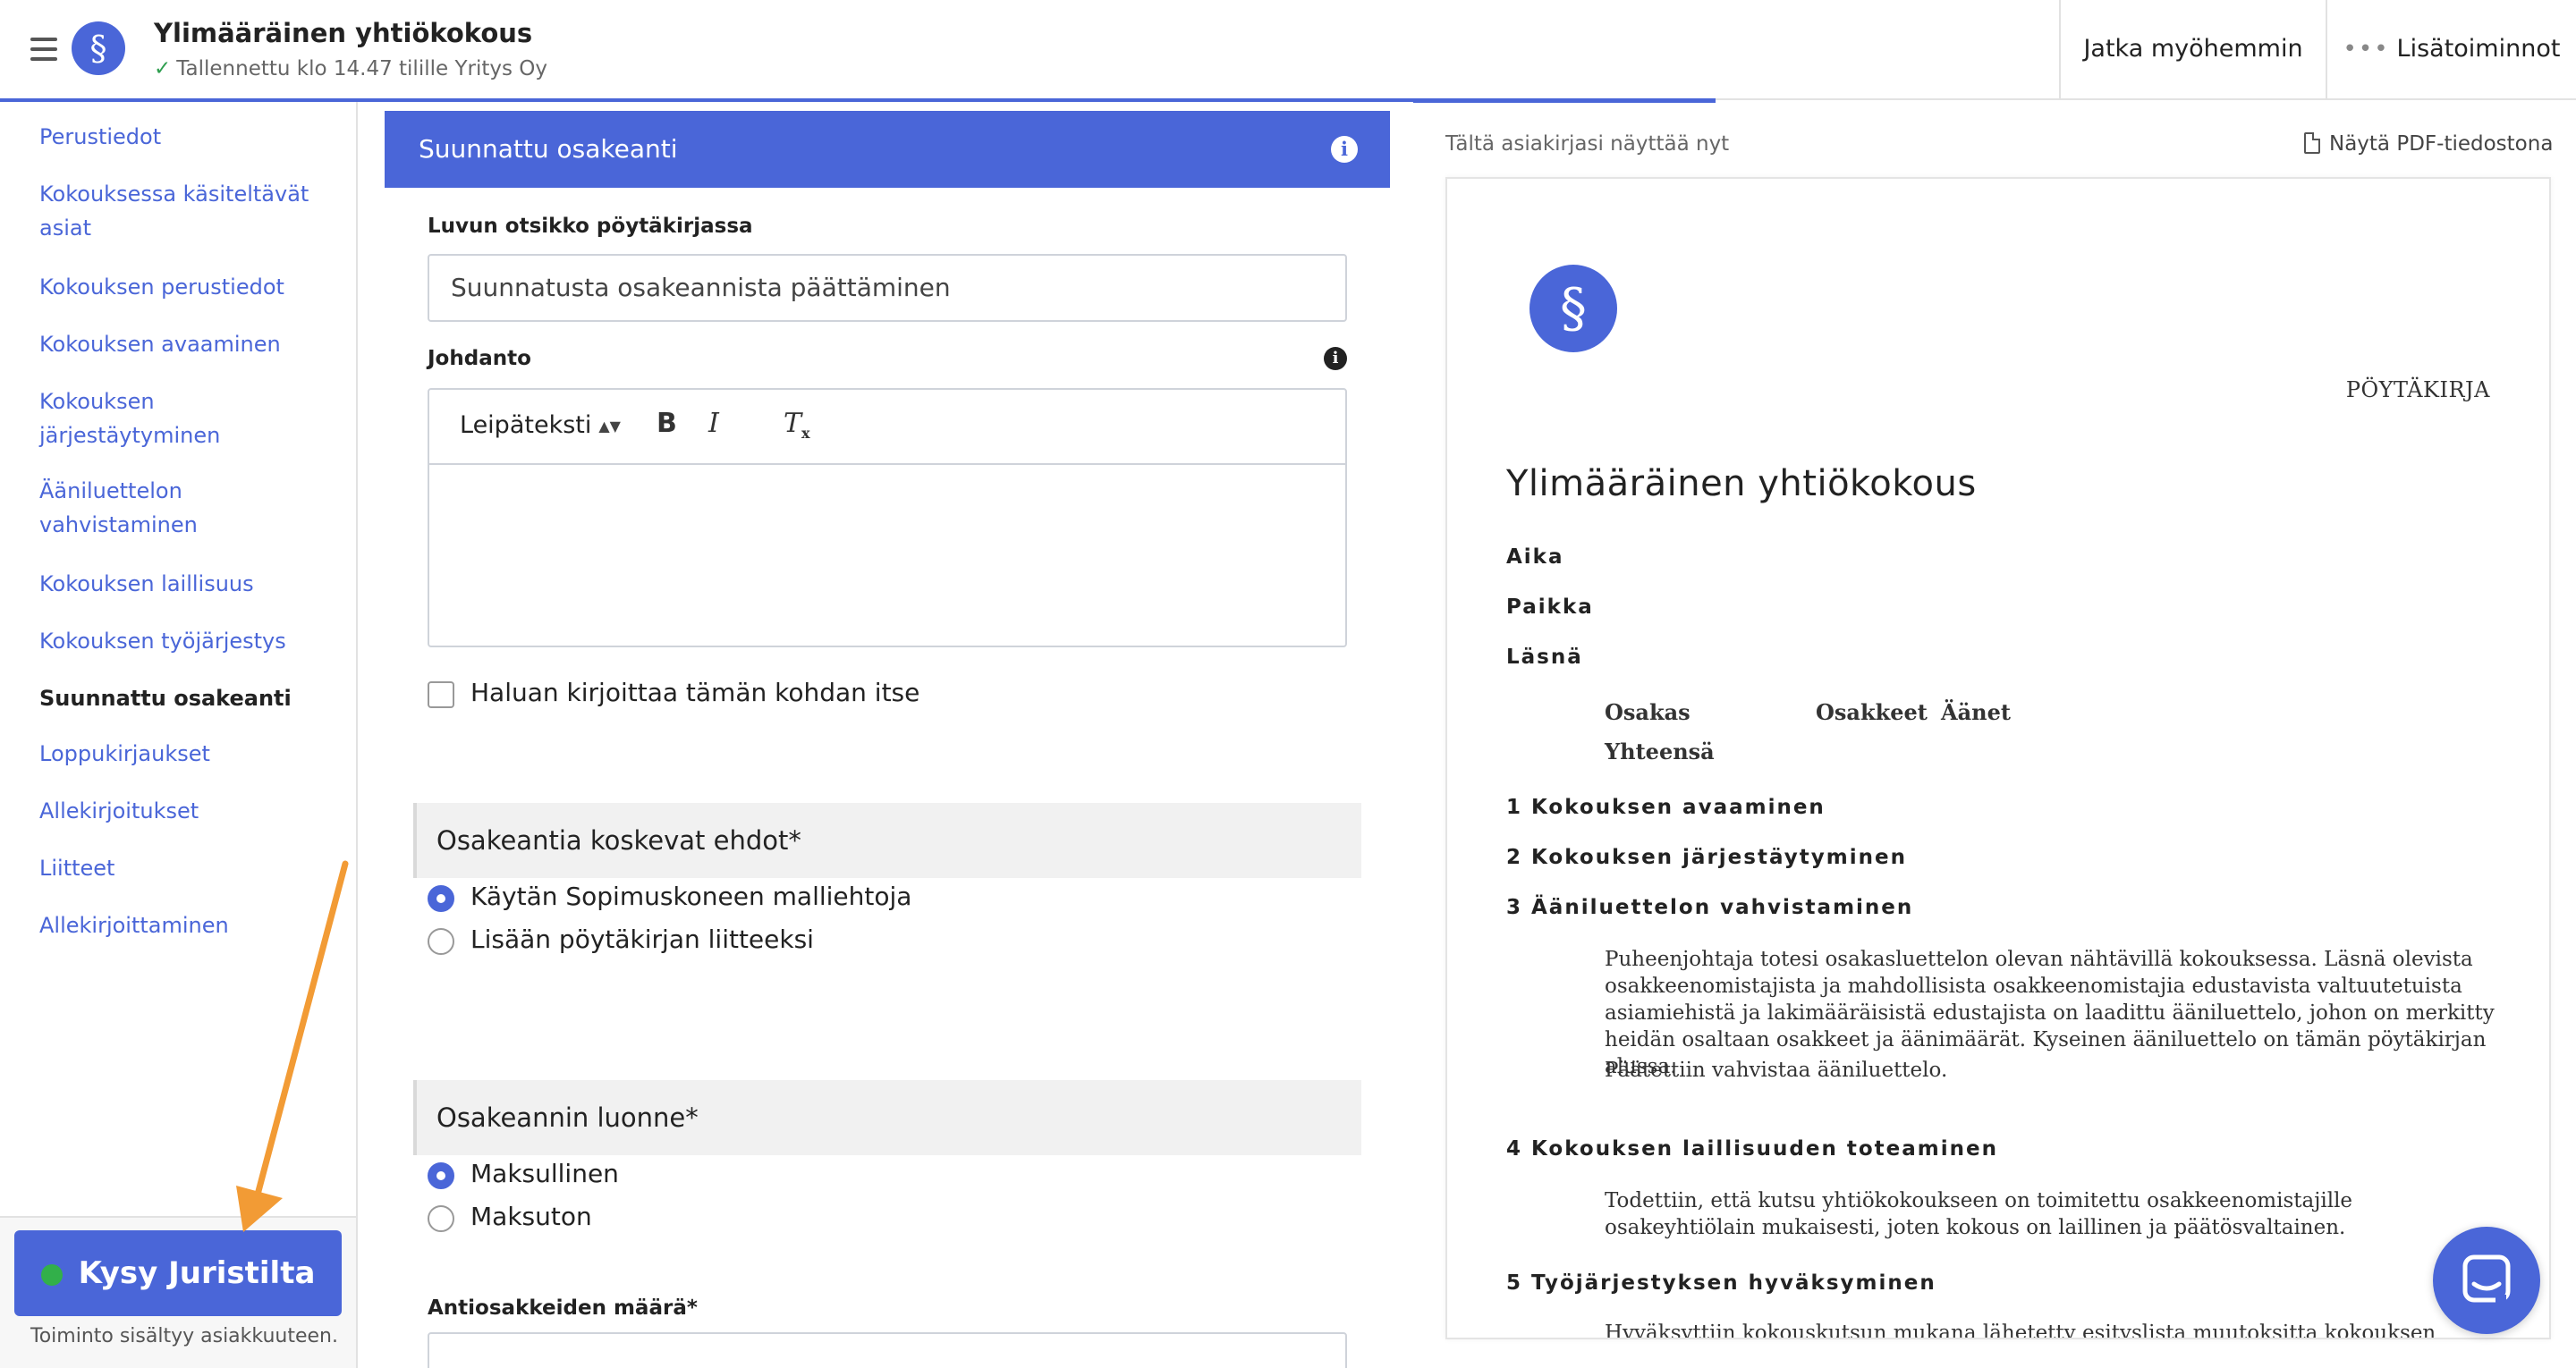 This screenshot has width=2576, height=1368. I want to click on continue-later-button: Jatka myöhemmin, so click(2192, 49).